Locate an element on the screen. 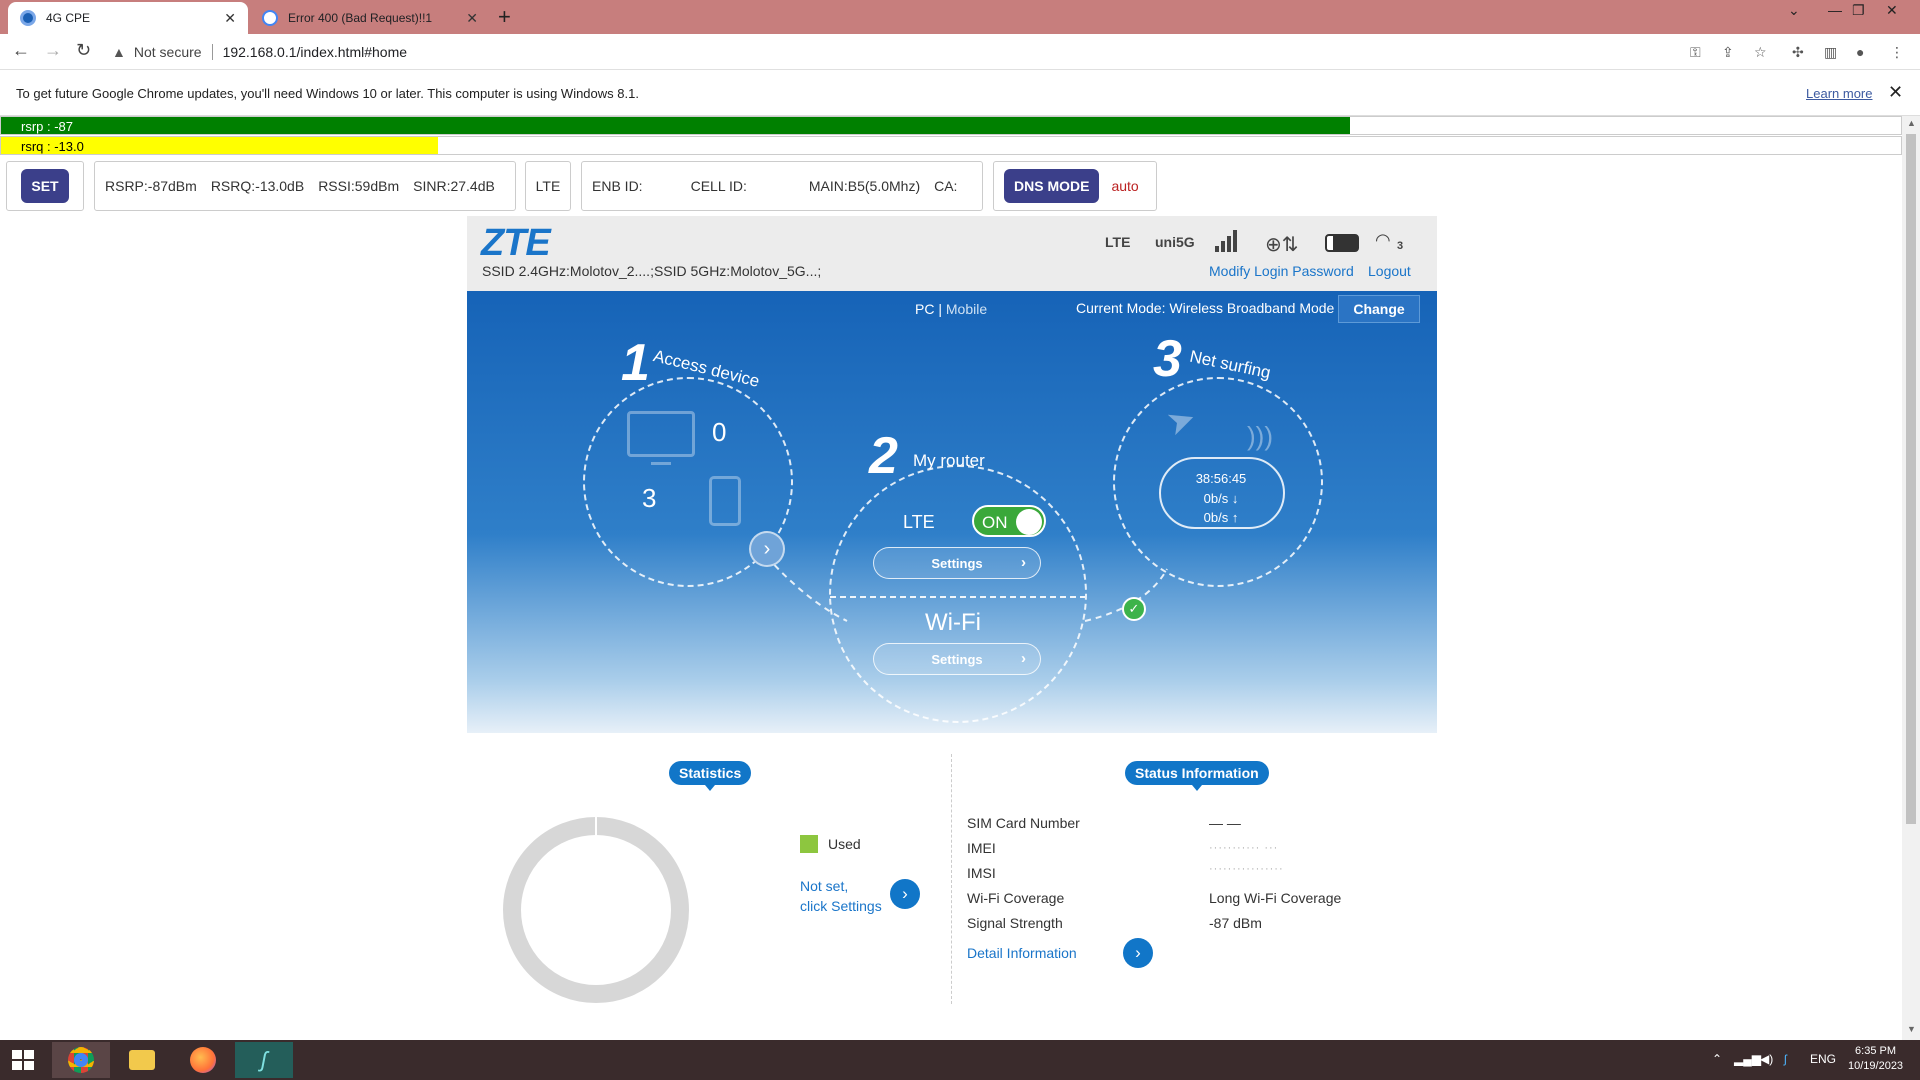  zte-logo: ZTE is located at coordinates (516, 243).